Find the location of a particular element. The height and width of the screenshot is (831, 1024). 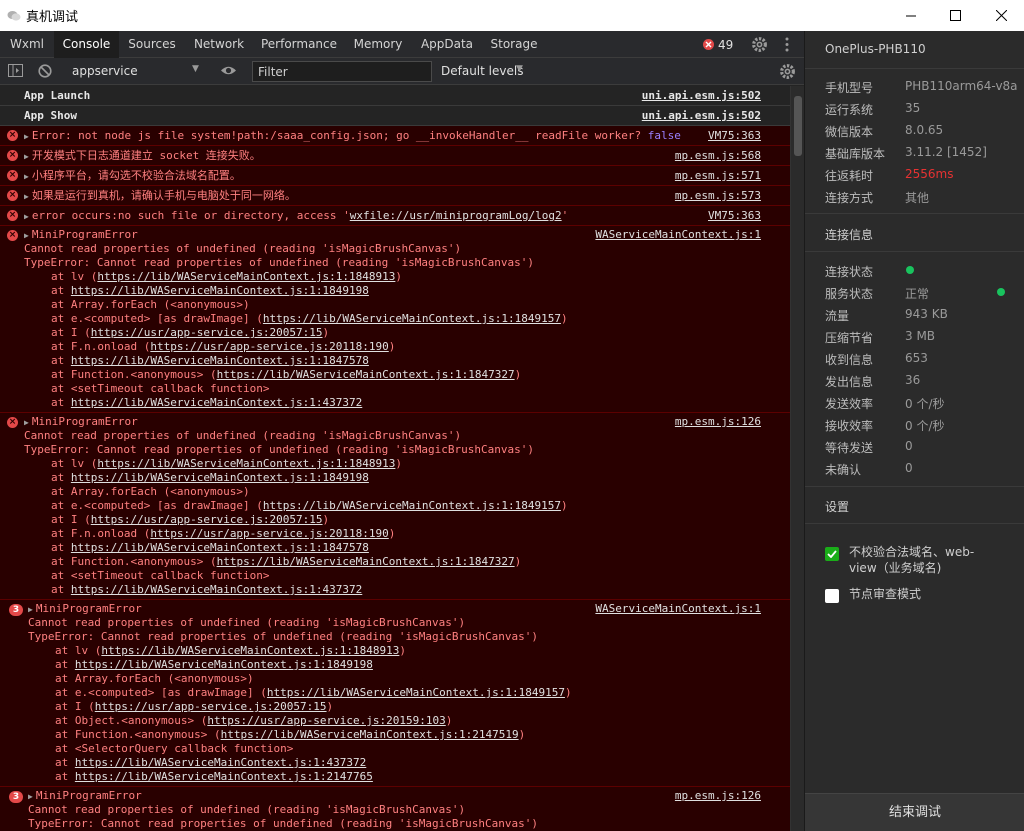

scrollbar-thumb is located at coordinates (798, 126).